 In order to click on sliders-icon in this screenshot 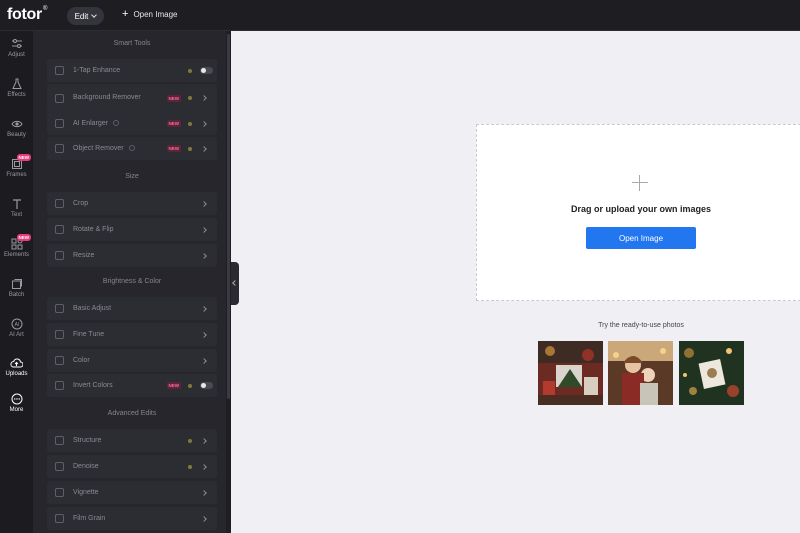, I will do `click(16, 43)`.